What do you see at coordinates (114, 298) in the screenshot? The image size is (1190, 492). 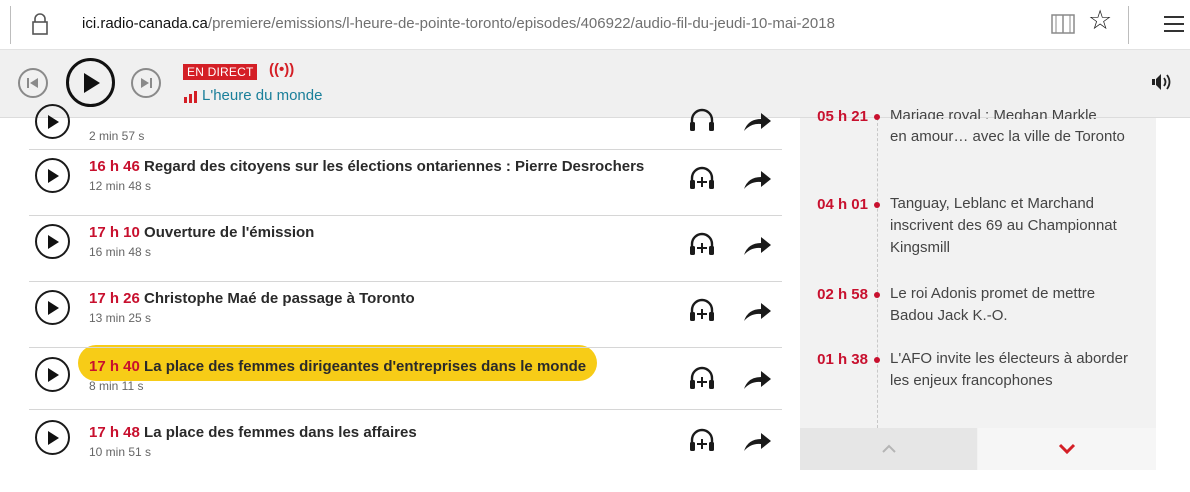 I see `episode-time: 17 h 26` at bounding box center [114, 298].